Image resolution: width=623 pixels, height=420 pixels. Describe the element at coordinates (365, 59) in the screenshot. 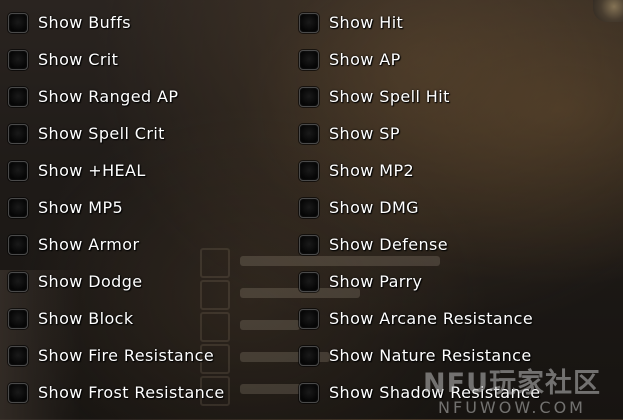

I see `option-label: Show AP` at that location.